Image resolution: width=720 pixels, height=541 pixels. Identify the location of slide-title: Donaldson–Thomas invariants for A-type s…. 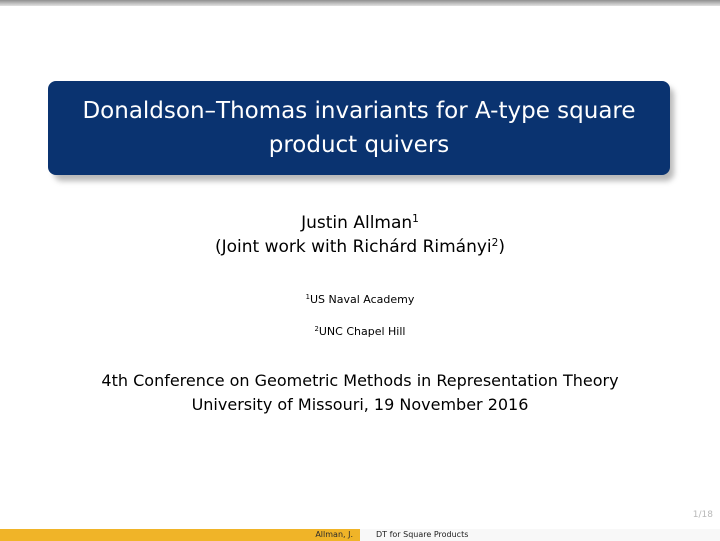
(359, 128).